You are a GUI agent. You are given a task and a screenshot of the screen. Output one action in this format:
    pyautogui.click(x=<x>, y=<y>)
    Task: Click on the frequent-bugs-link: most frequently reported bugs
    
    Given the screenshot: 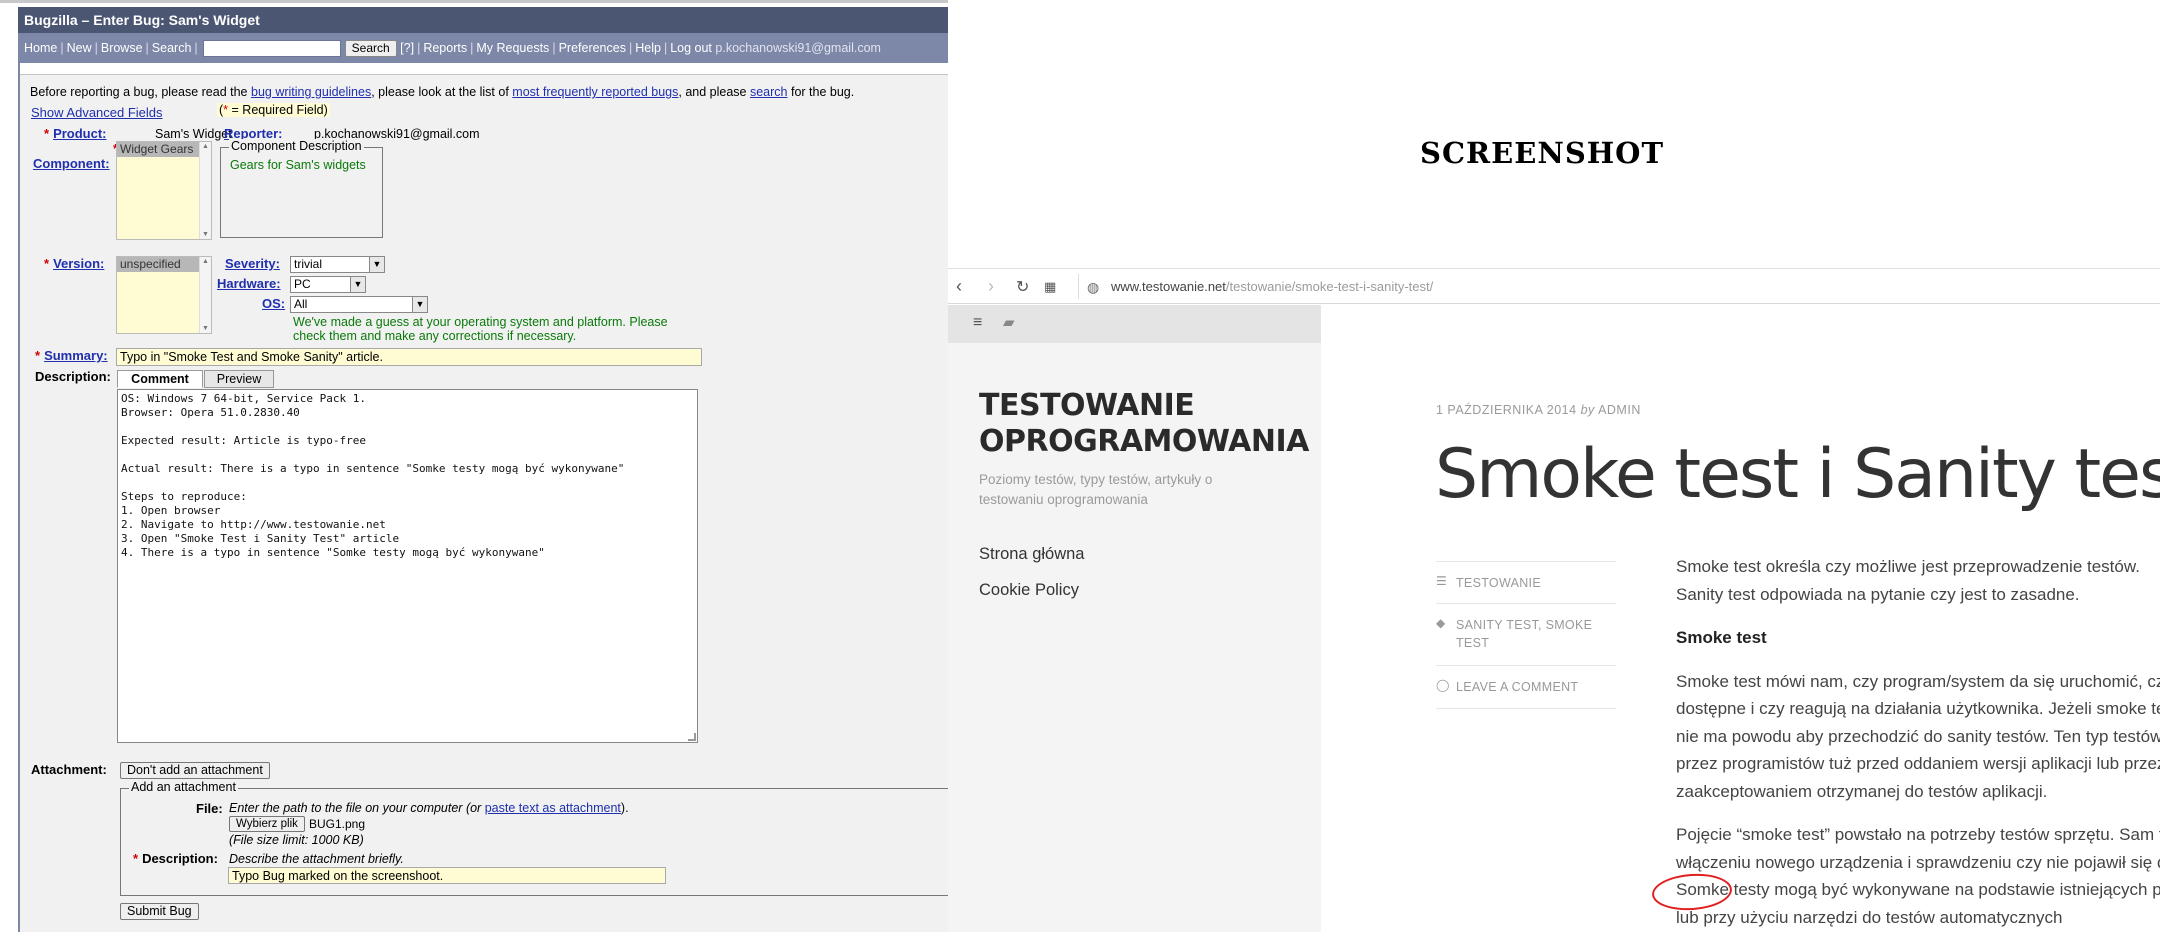 What is the action you would take?
    pyautogui.click(x=595, y=92)
    